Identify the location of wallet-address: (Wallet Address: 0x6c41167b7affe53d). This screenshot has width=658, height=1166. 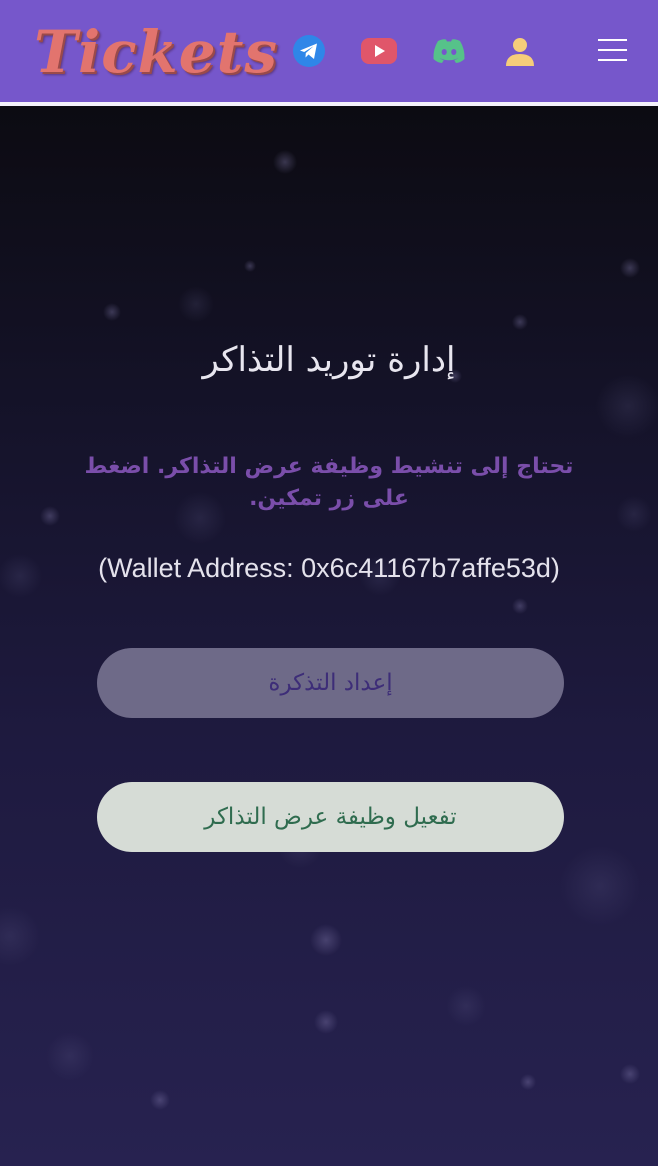
(329, 568).